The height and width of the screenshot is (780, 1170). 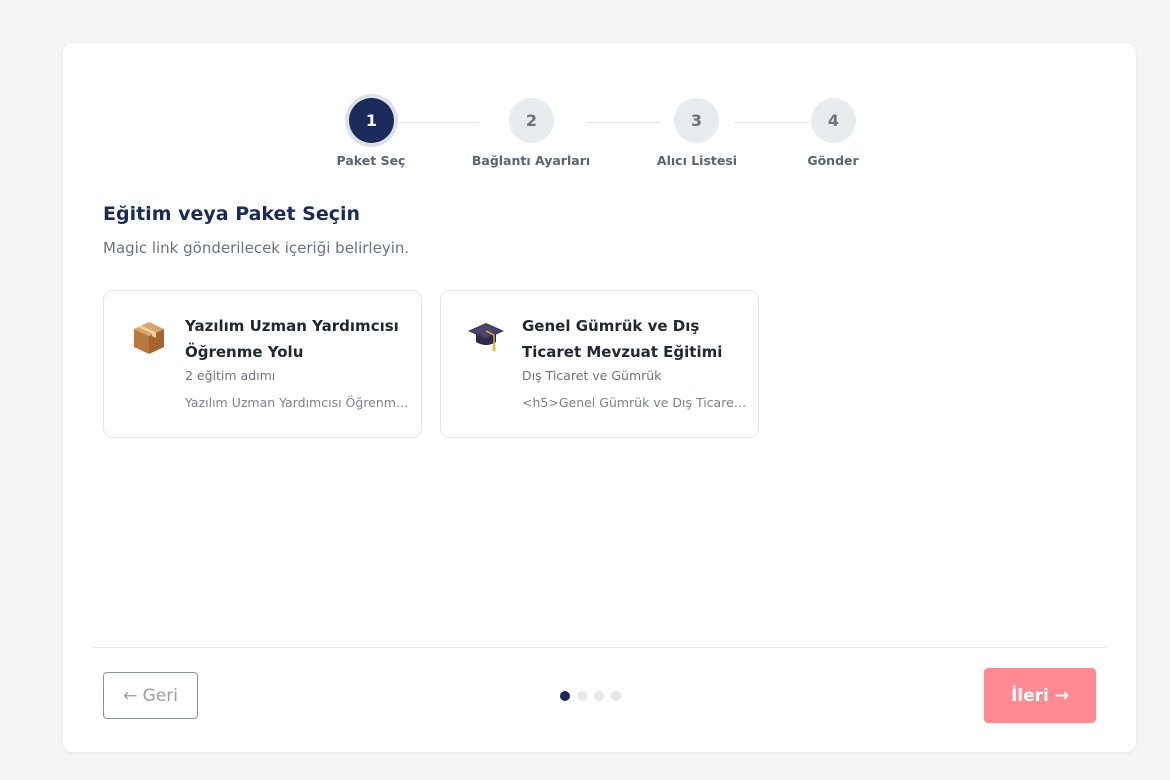 I want to click on footer-divider, so click(x=599, y=647).